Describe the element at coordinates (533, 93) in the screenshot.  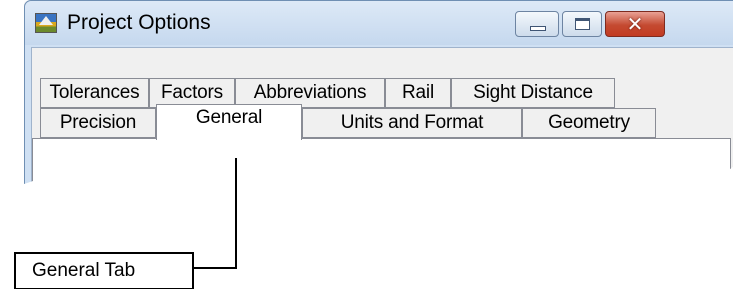
I see `tab-sight-distance: Sight Distance` at that location.